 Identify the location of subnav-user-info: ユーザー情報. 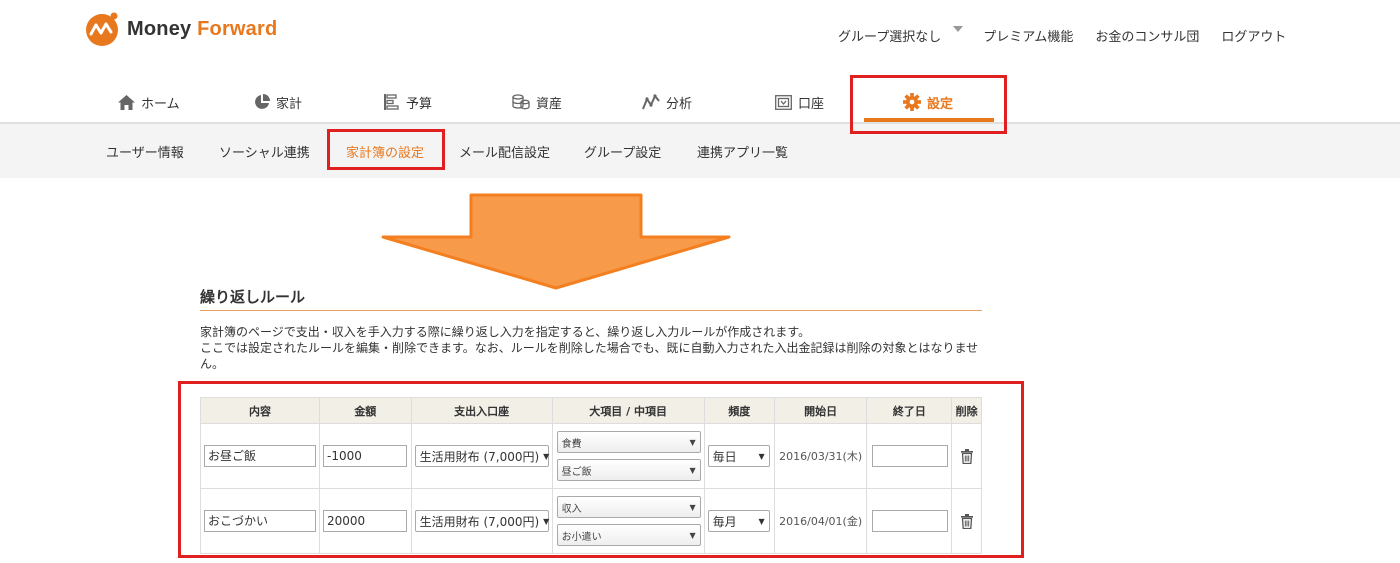
(145, 151).